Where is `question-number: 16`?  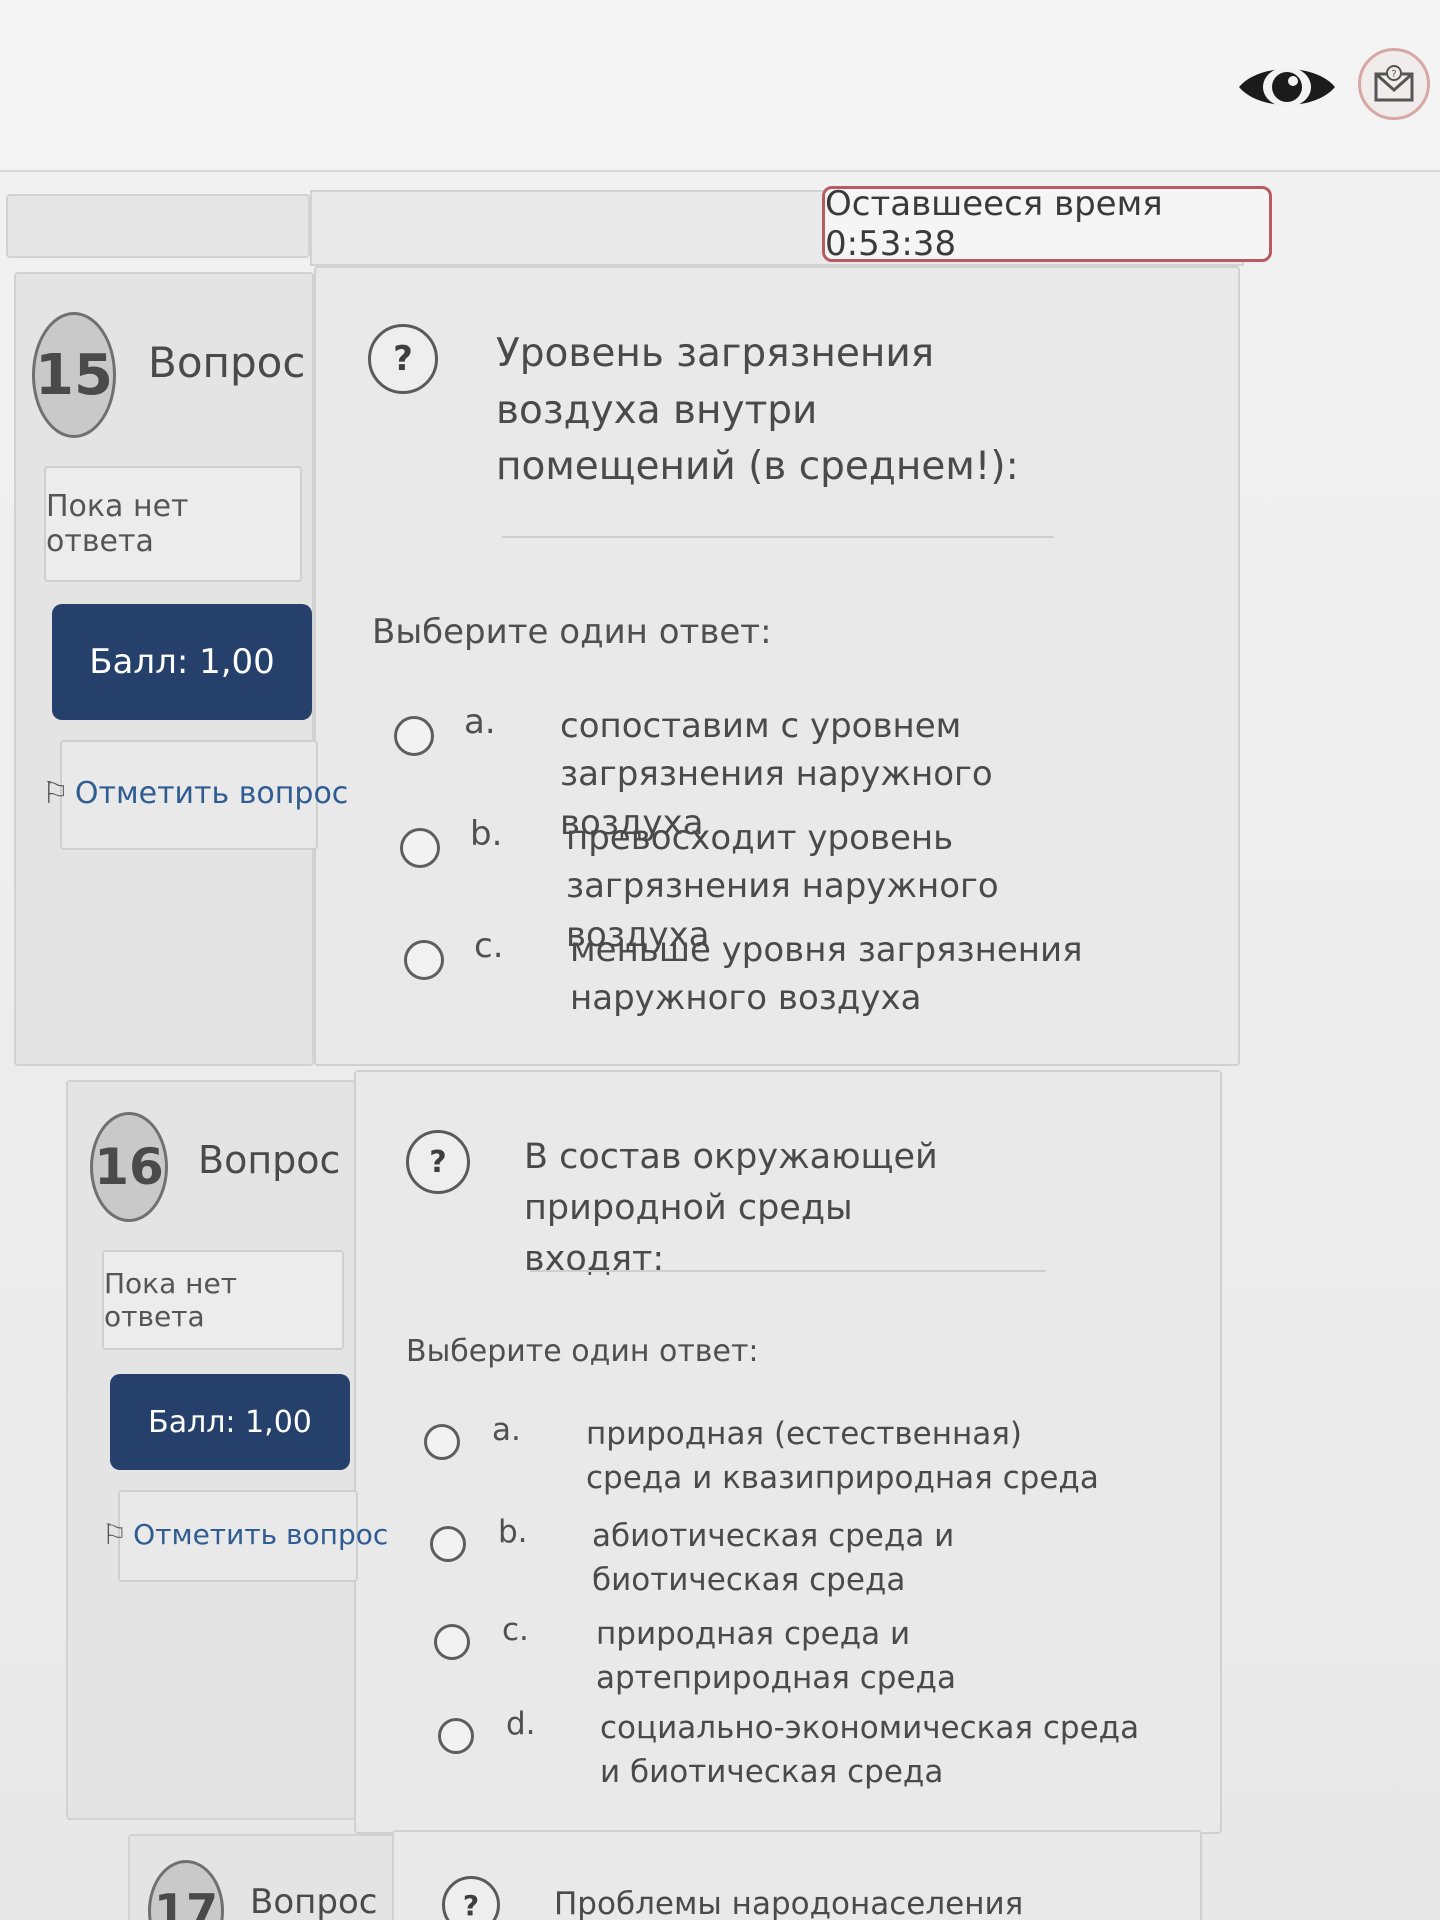
question-number: 16 is located at coordinates (129, 1167).